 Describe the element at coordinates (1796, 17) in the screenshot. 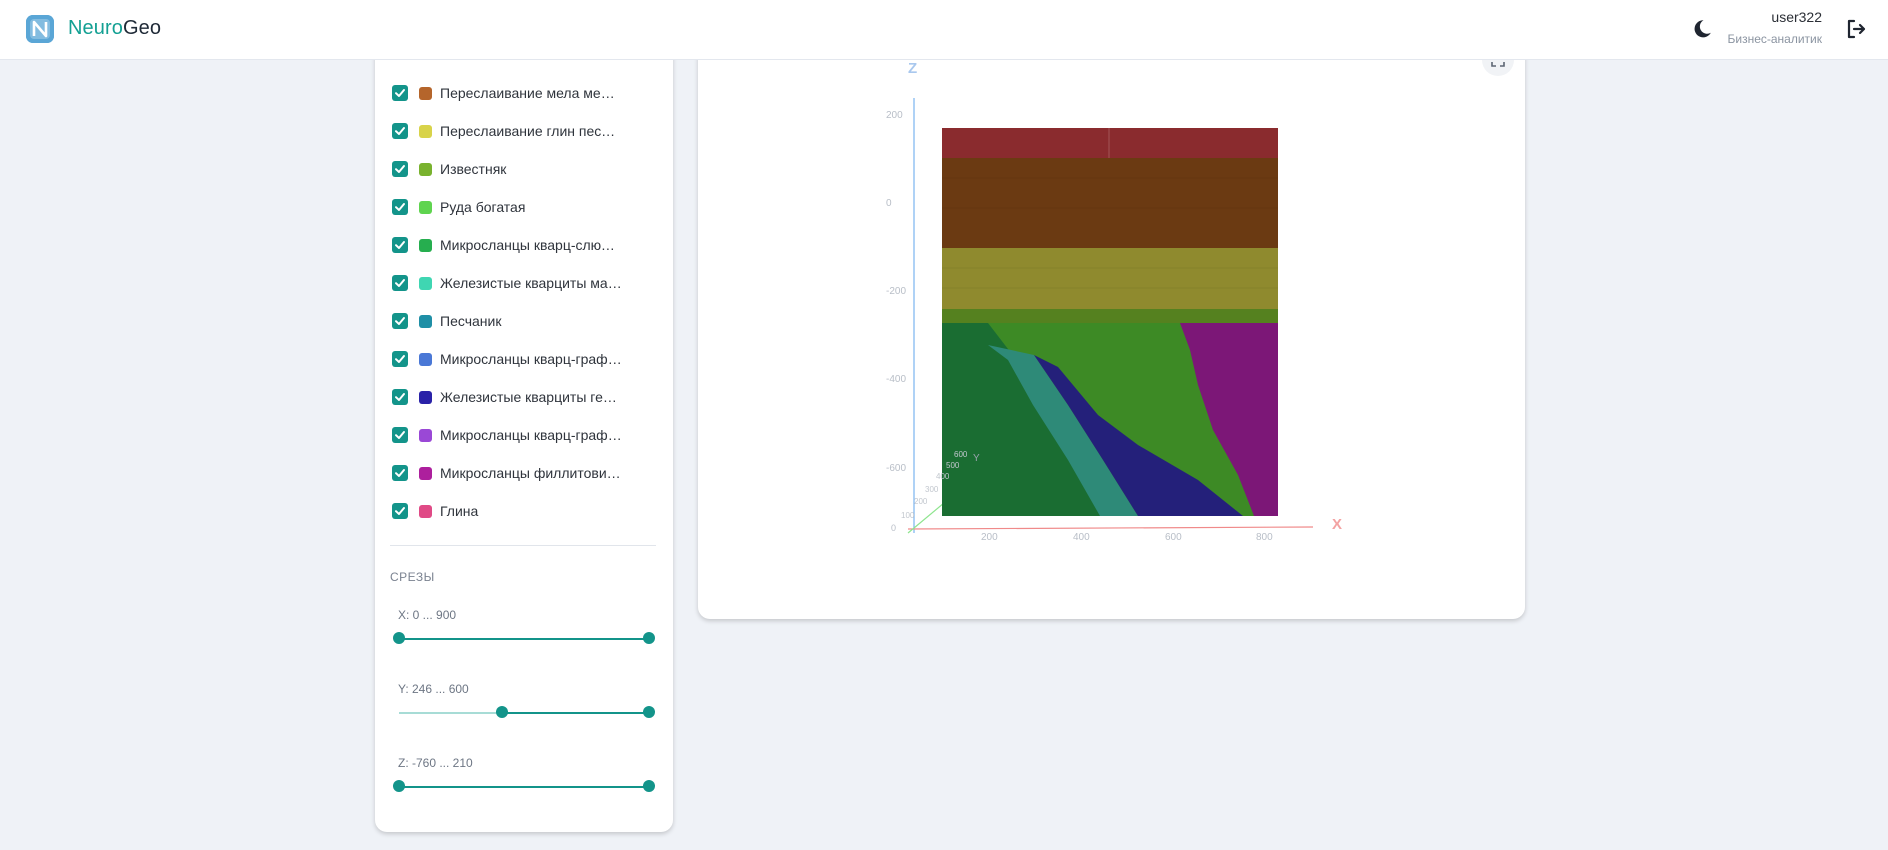

I see `user-name: user322` at that location.